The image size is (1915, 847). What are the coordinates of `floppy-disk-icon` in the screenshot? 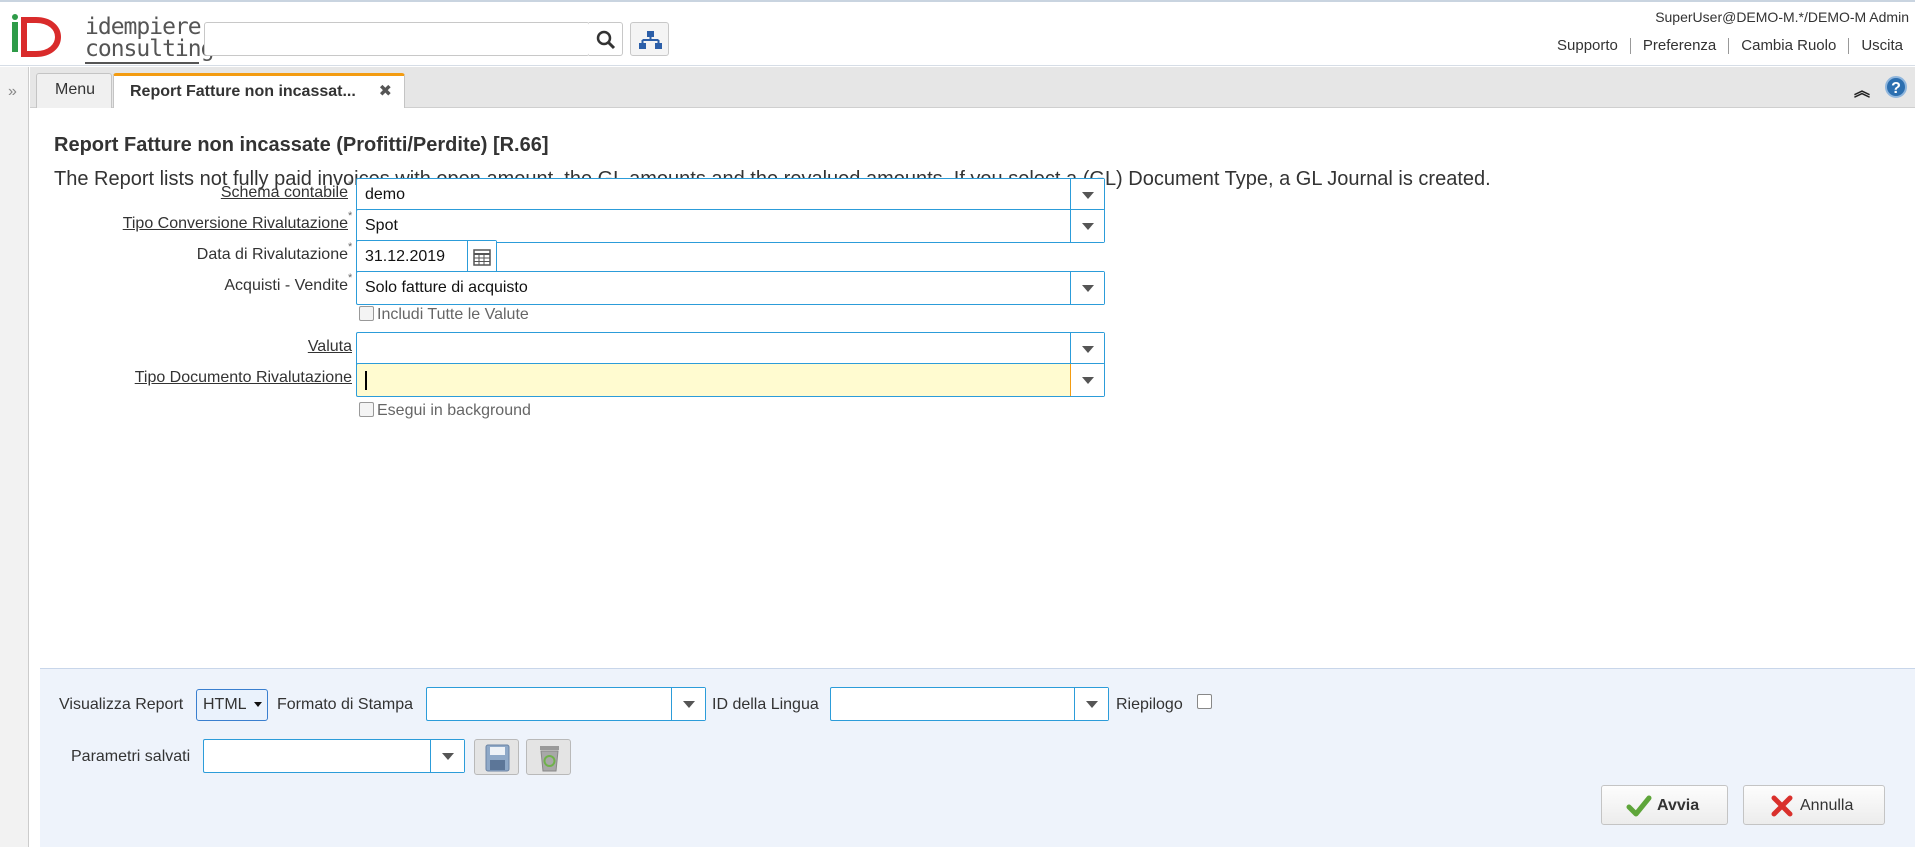 It's located at (497, 758).